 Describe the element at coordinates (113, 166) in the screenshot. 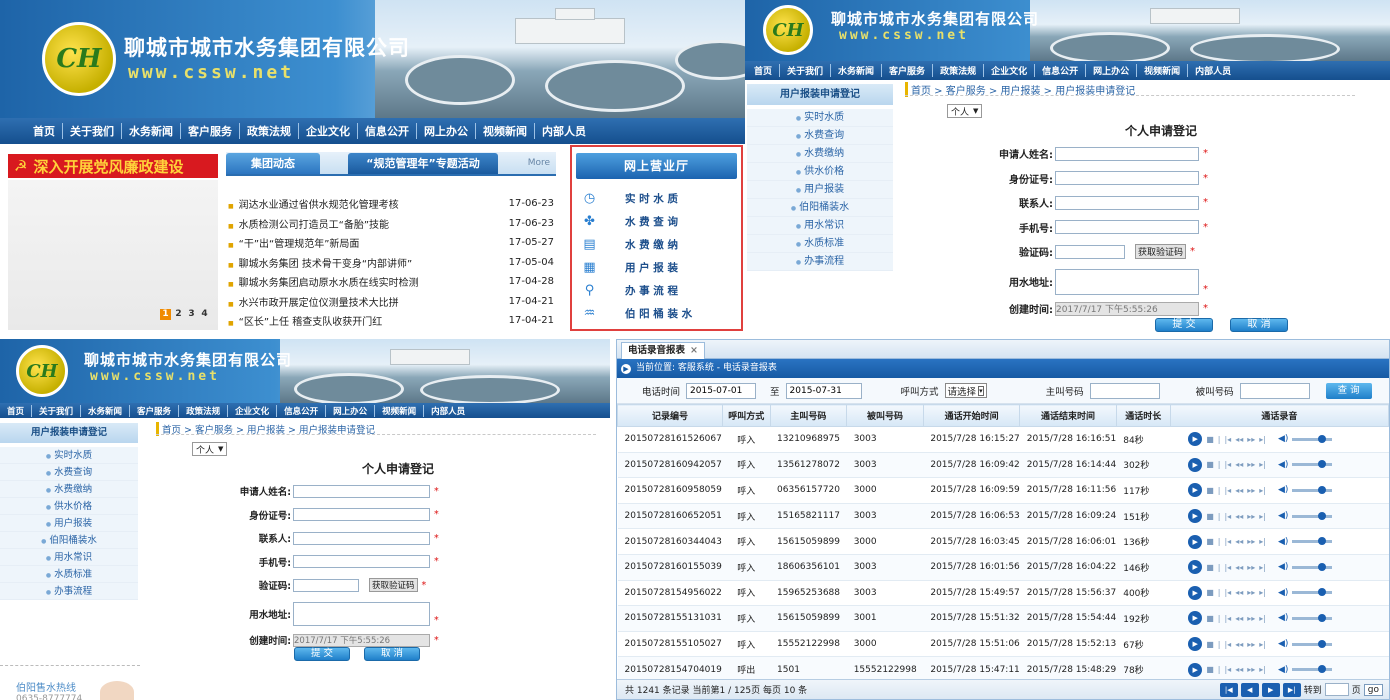

I see `party-banner: ☭ 深入开展党风廉政建设` at that location.